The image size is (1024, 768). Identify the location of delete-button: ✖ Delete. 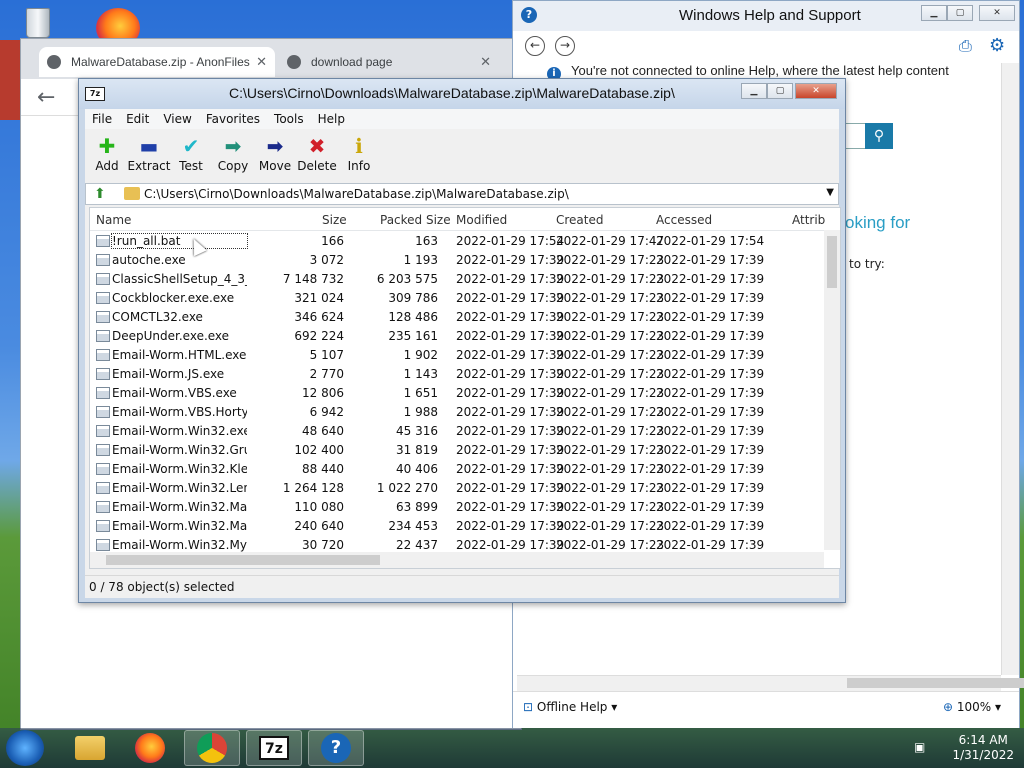
(317, 156).